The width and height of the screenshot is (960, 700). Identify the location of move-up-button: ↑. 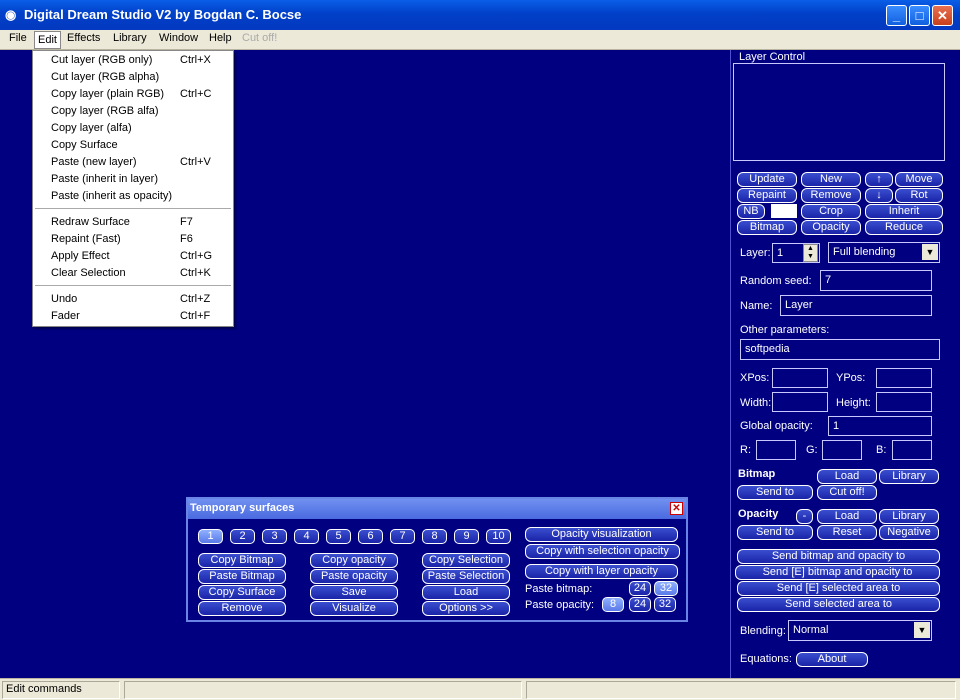
(879, 179).